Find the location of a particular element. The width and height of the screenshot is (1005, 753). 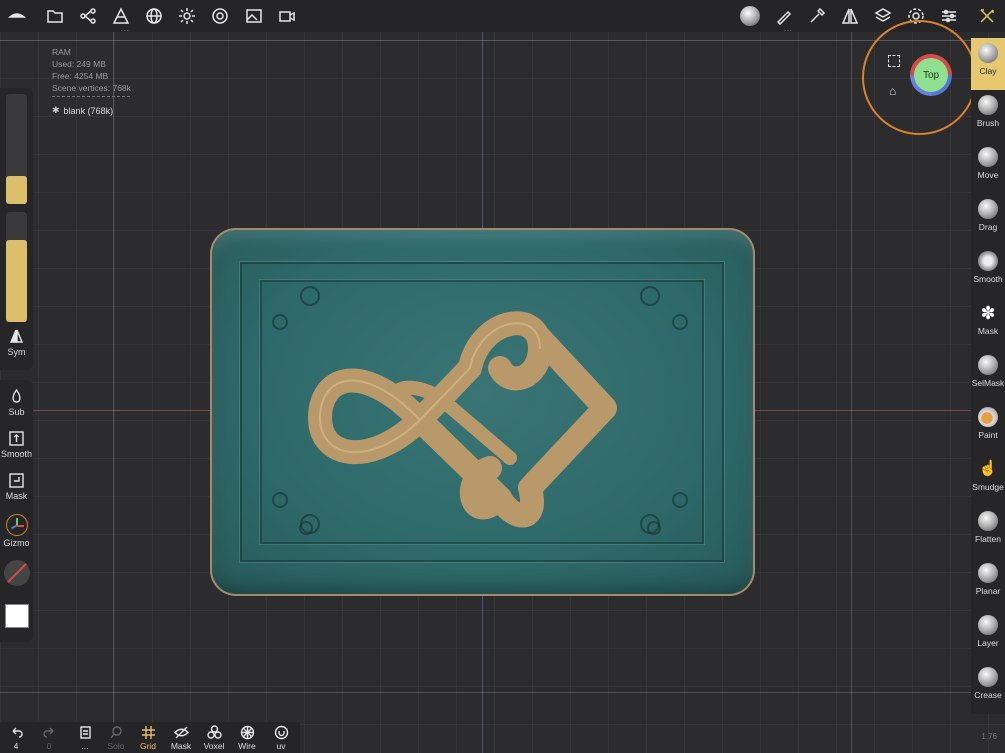

uv-toggle: uv is located at coordinates (281, 738).